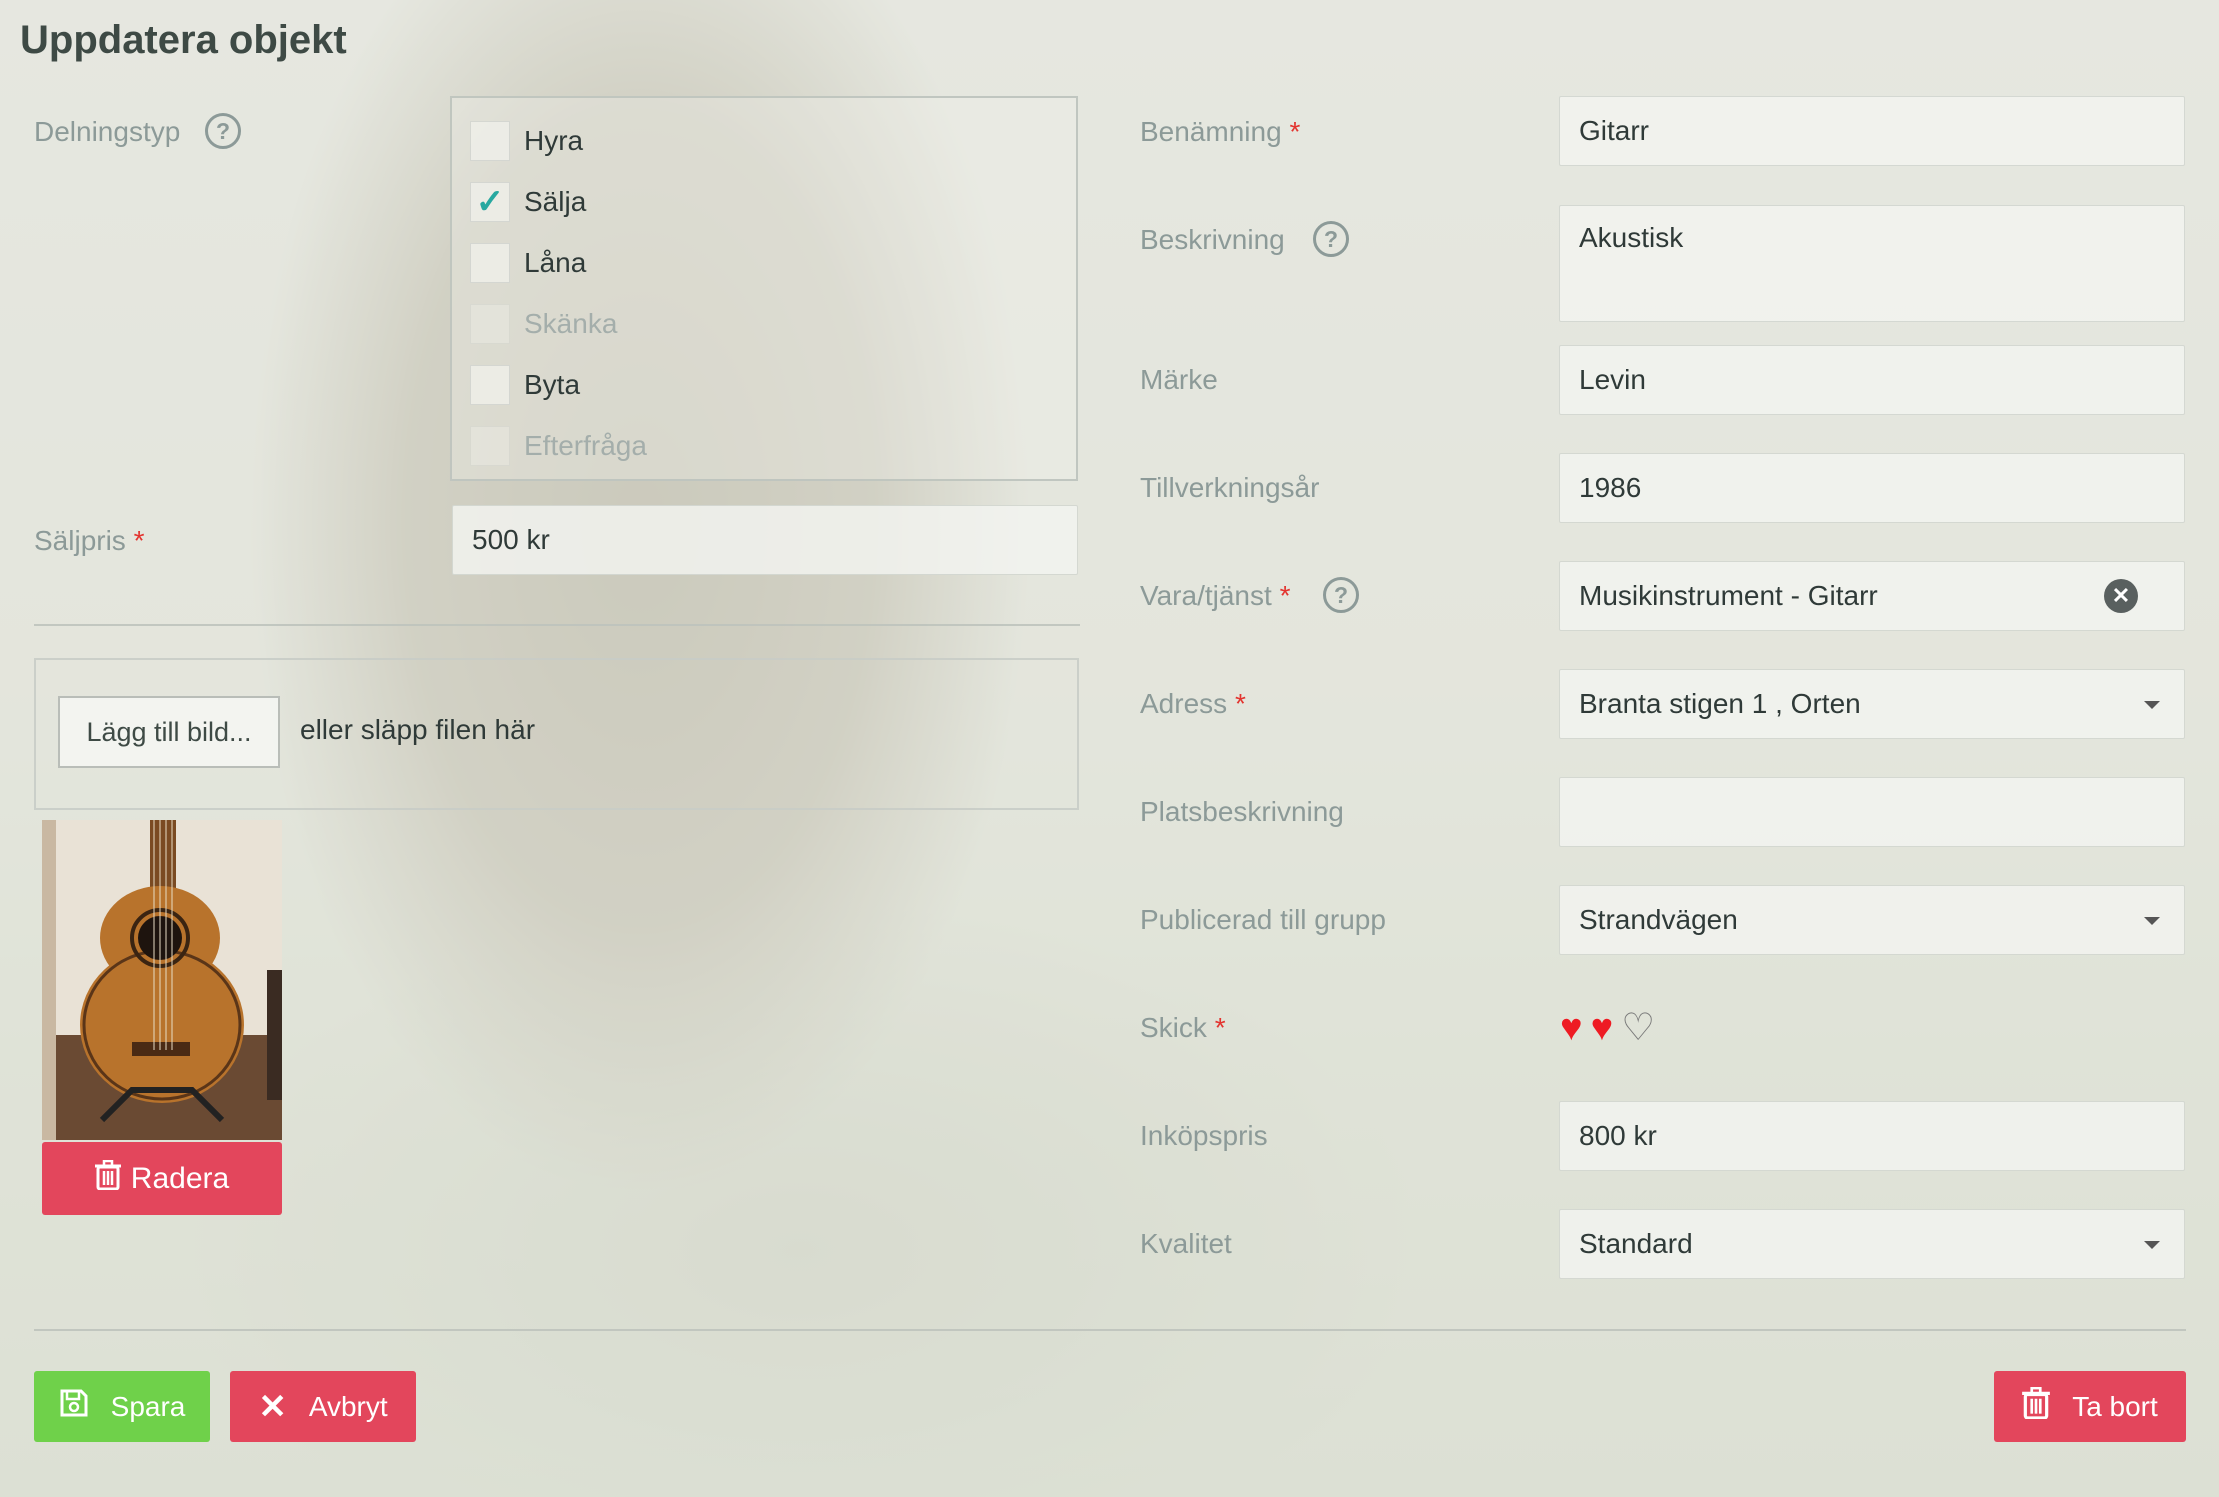 The height and width of the screenshot is (1497, 2219). Describe the element at coordinates (1331, 239) in the screenshot. I see `description-help-icon: ?` at that location.